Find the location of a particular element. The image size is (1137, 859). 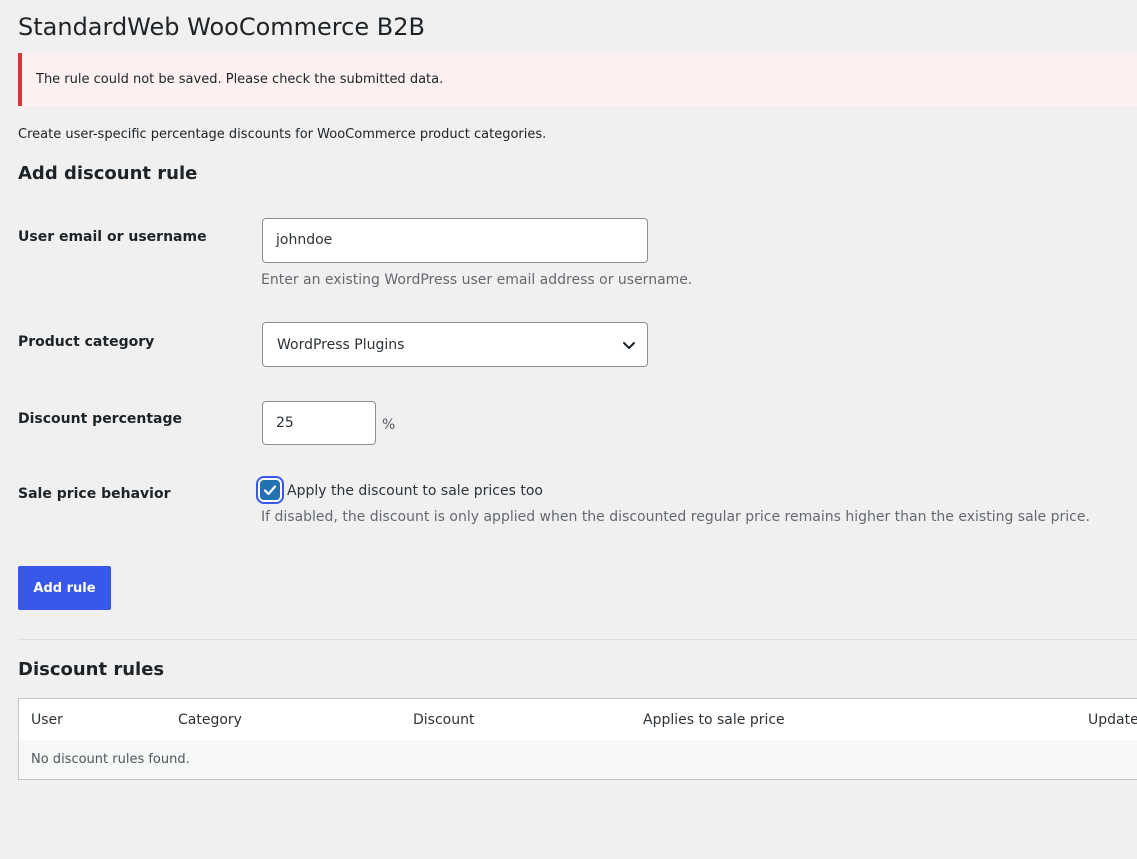

chevron-down-icon is located at coordinates (629, 345).